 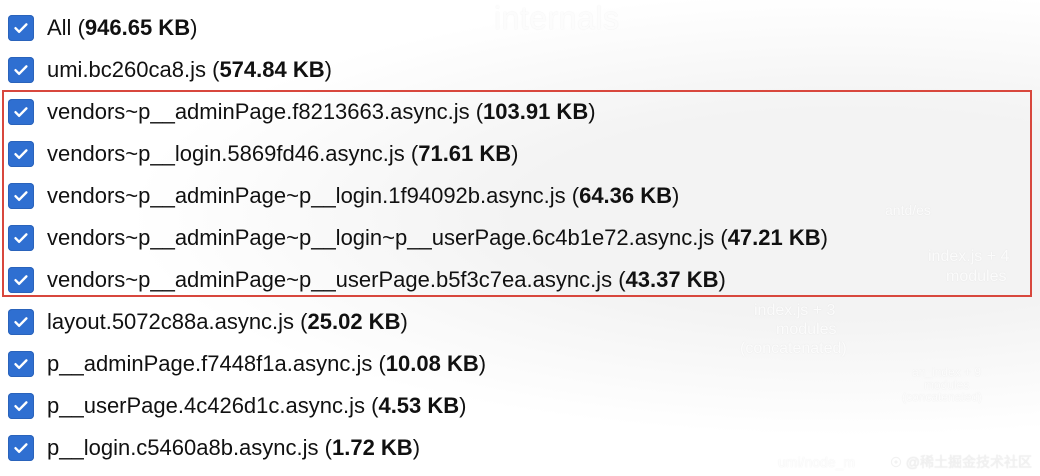 I want to click on checkbox-all, so click(x=21, y=28).